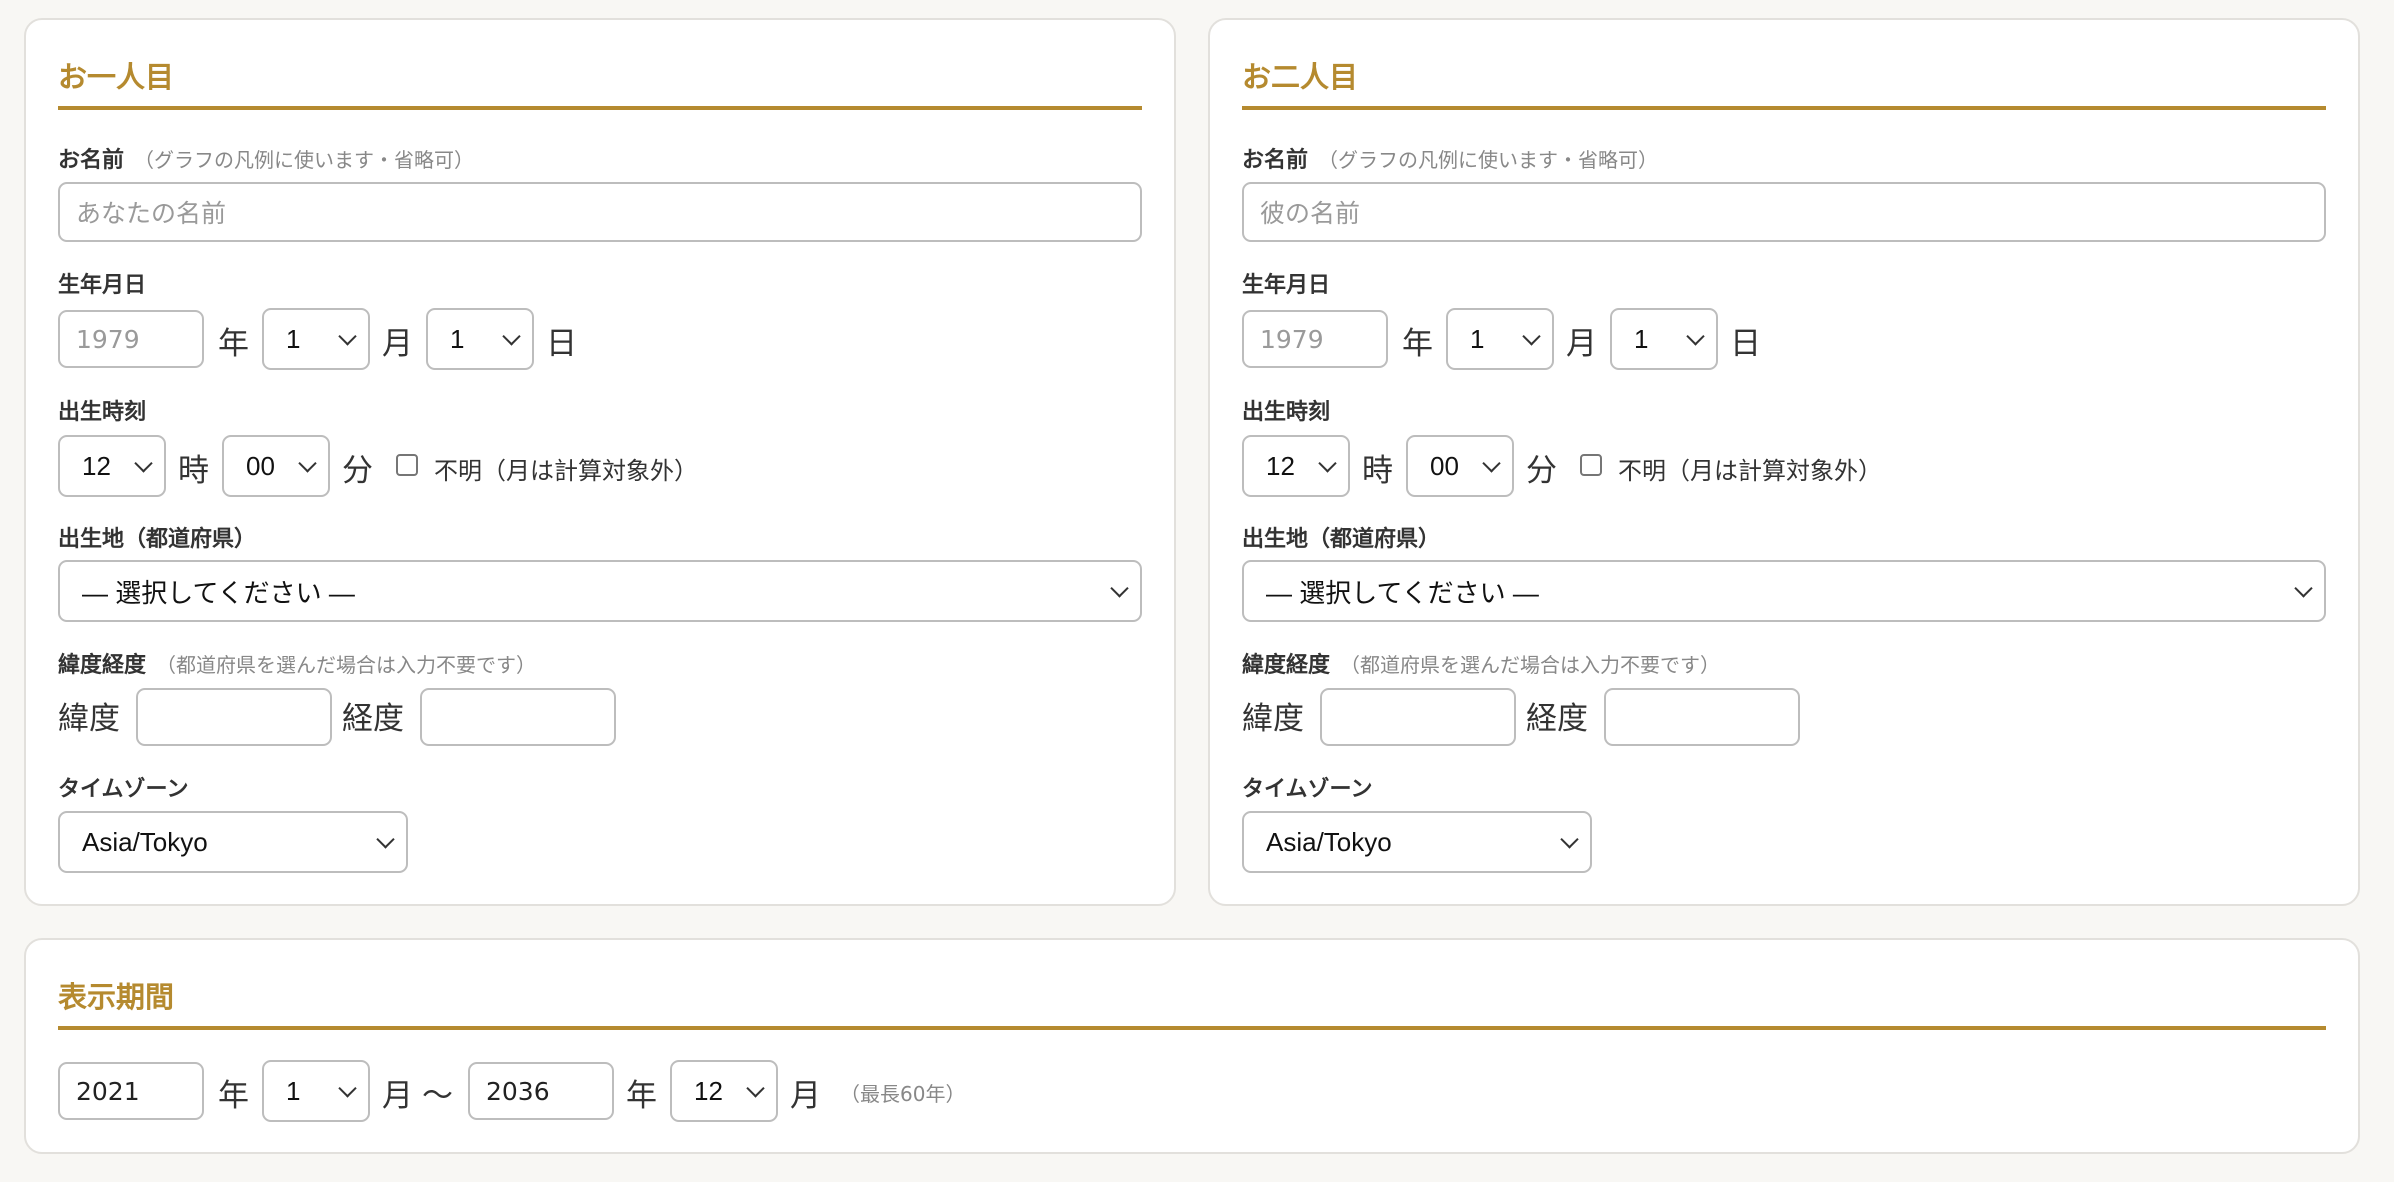  Describe the element at coordinates (1664, 339) in the screenshot. I see `person2-birth-day-select: 1` at that location.